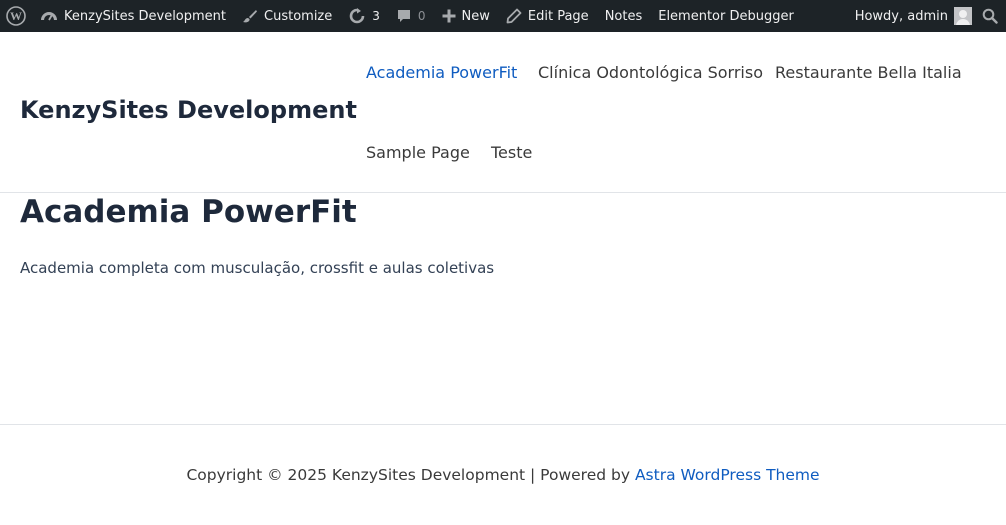  Describe the element at coordinates (188, 110) in the screenshot. I see `site-title: KenzySites Development` at that location.